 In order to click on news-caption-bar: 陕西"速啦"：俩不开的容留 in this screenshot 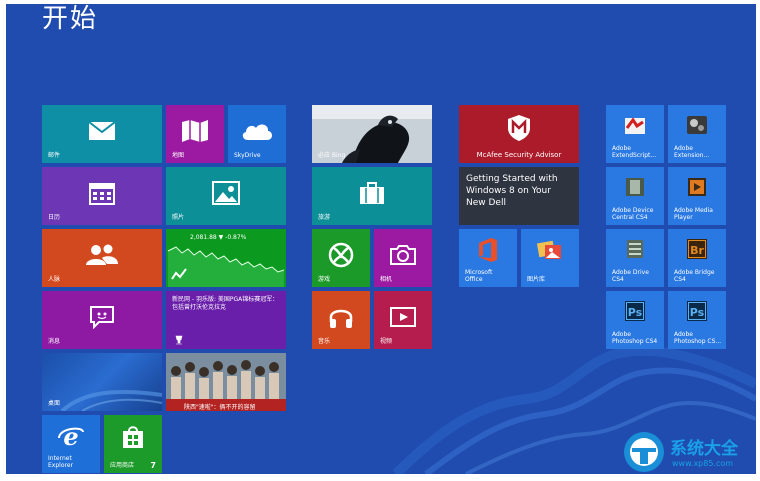, I will do `click(226, 405)`.